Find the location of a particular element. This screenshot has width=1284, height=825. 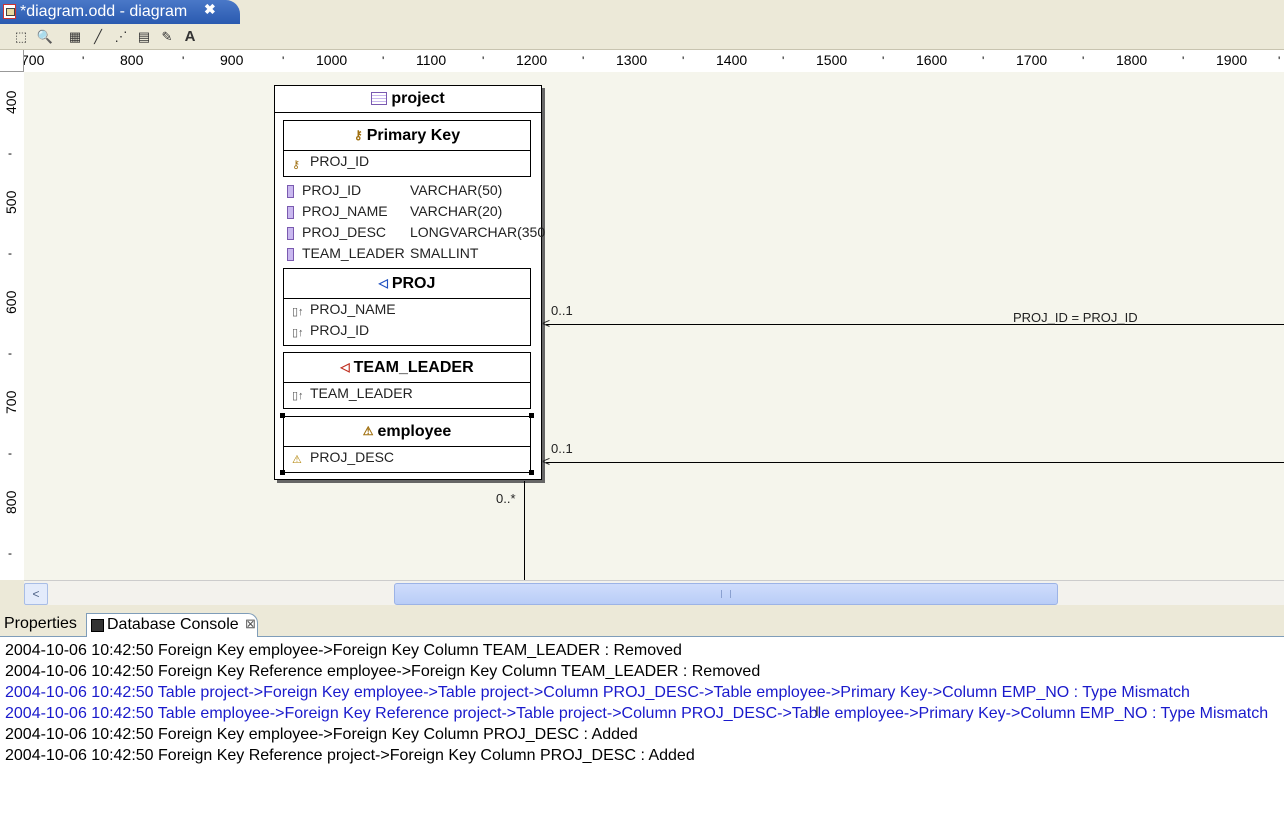

tab-properties: Properties is located at coordinates (43, 624).